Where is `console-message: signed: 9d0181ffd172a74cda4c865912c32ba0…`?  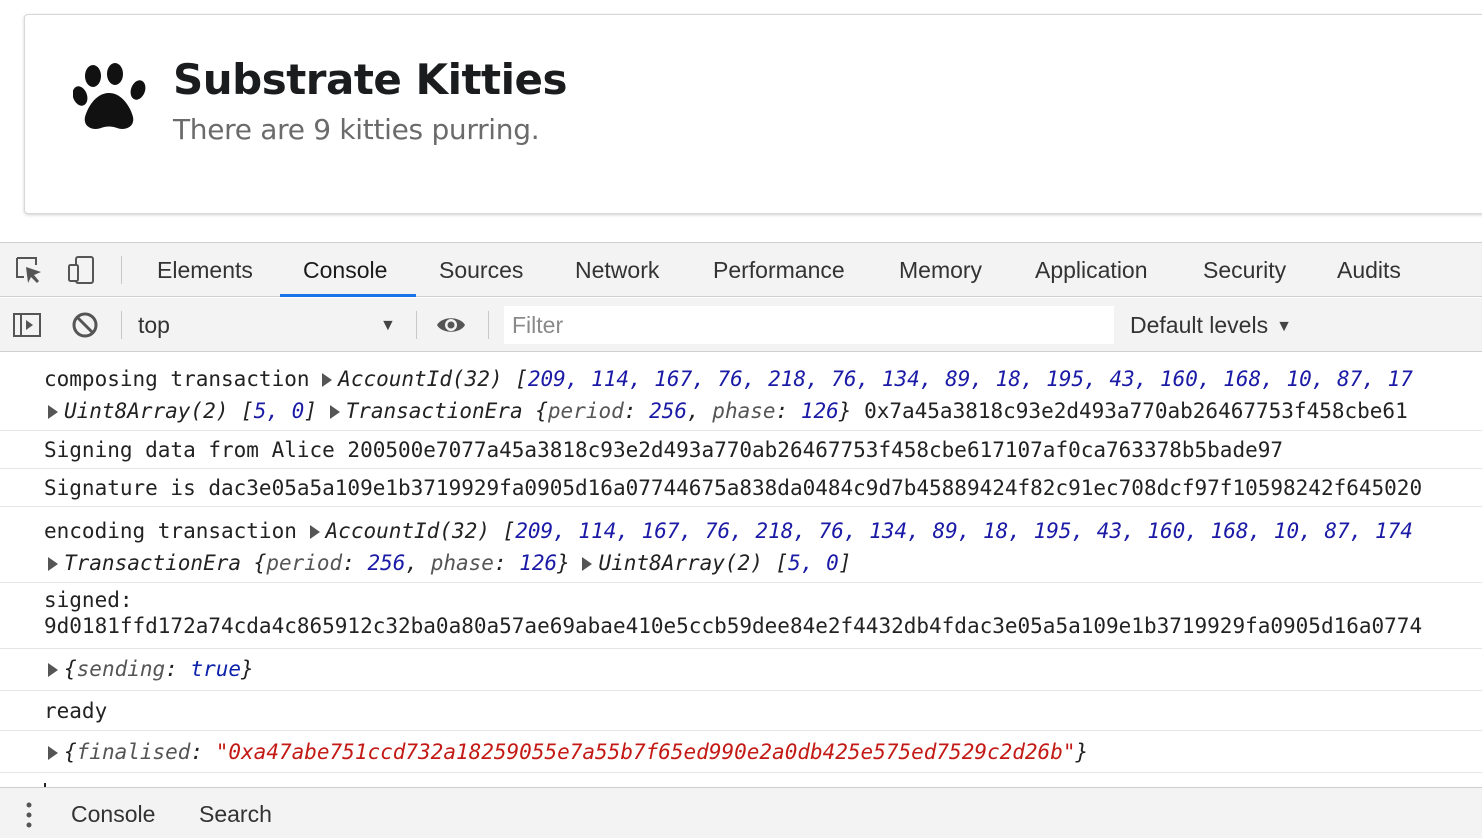 console-message: signed: 9d0181ffd172a74cda4c865912c32ba0… is located at coordinates (741, 616).